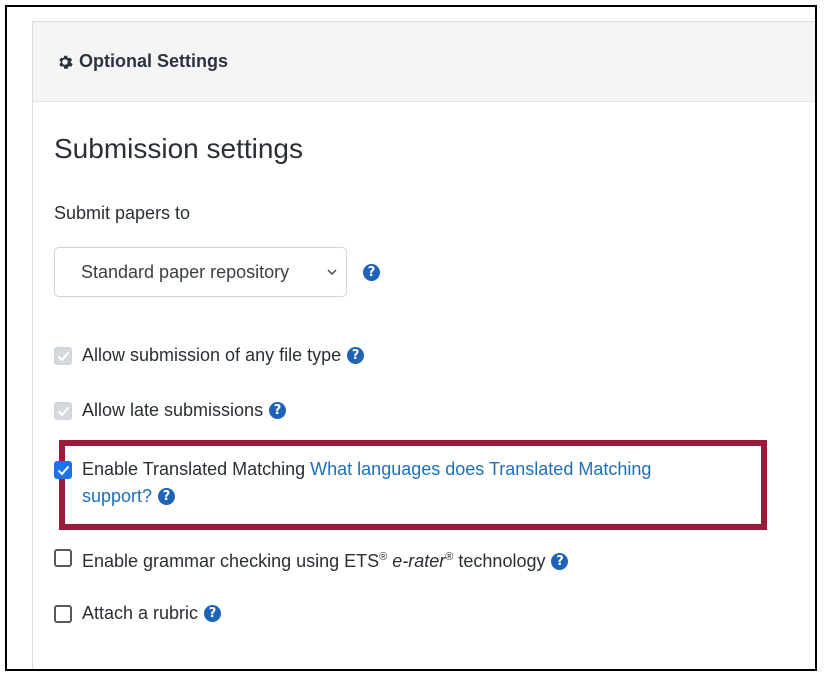 The image size is (826, 675). I want to click on chevron-down-icon, so click(332, 272).